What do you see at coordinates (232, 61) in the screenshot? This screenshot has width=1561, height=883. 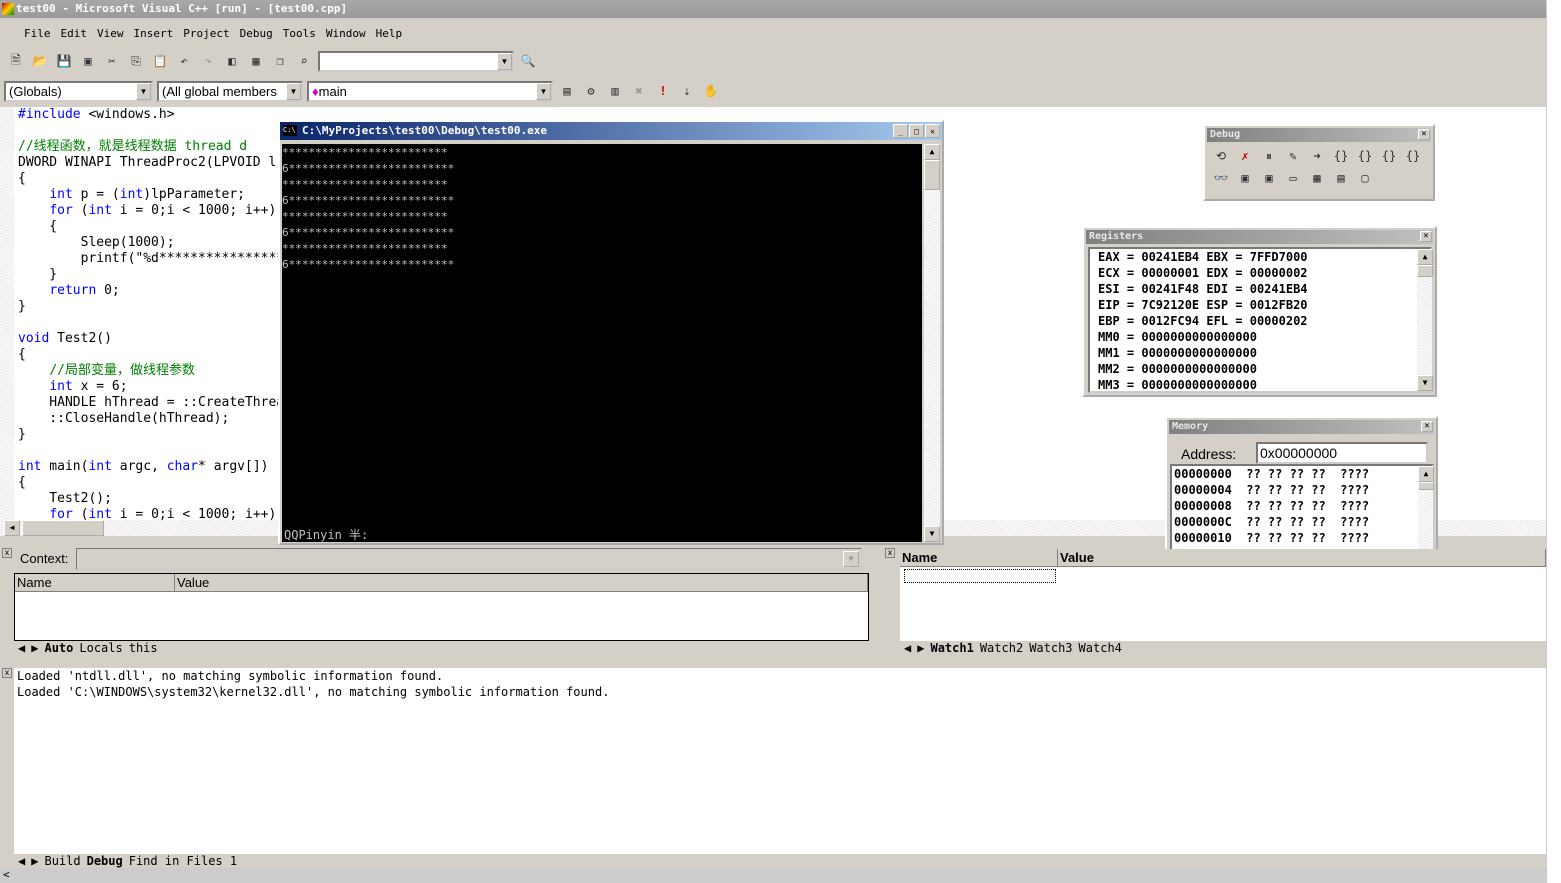 I see `workspace-icon: ◧` at bounding box center [232, 61].